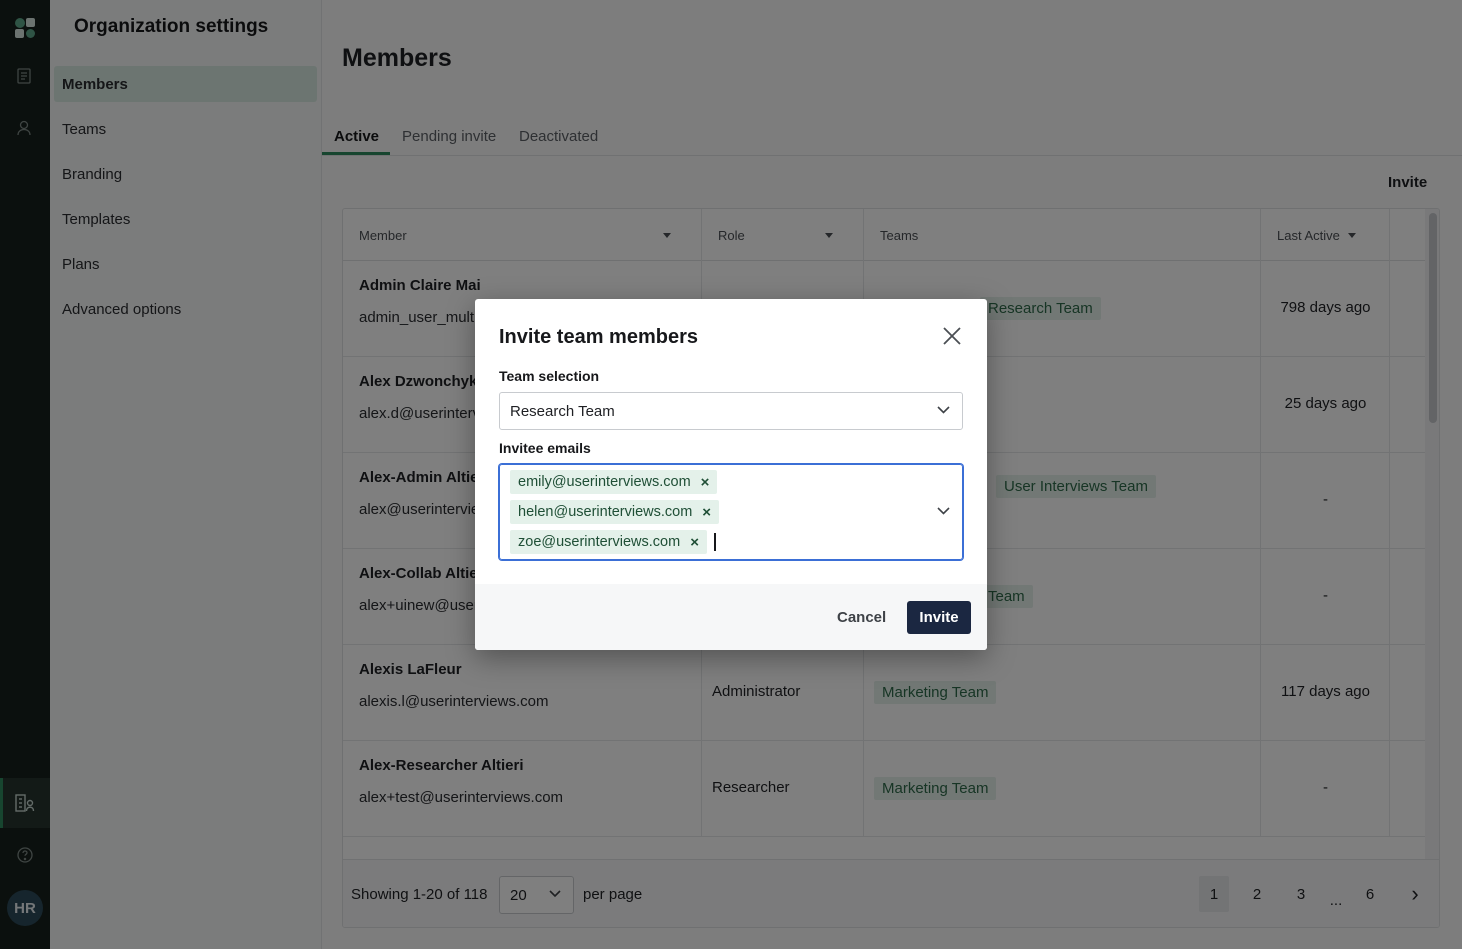  What do you see at coordinates (861, 617) in the screenshot?
I see `cancel-button: Cancel` at bounding box center [861, 617].